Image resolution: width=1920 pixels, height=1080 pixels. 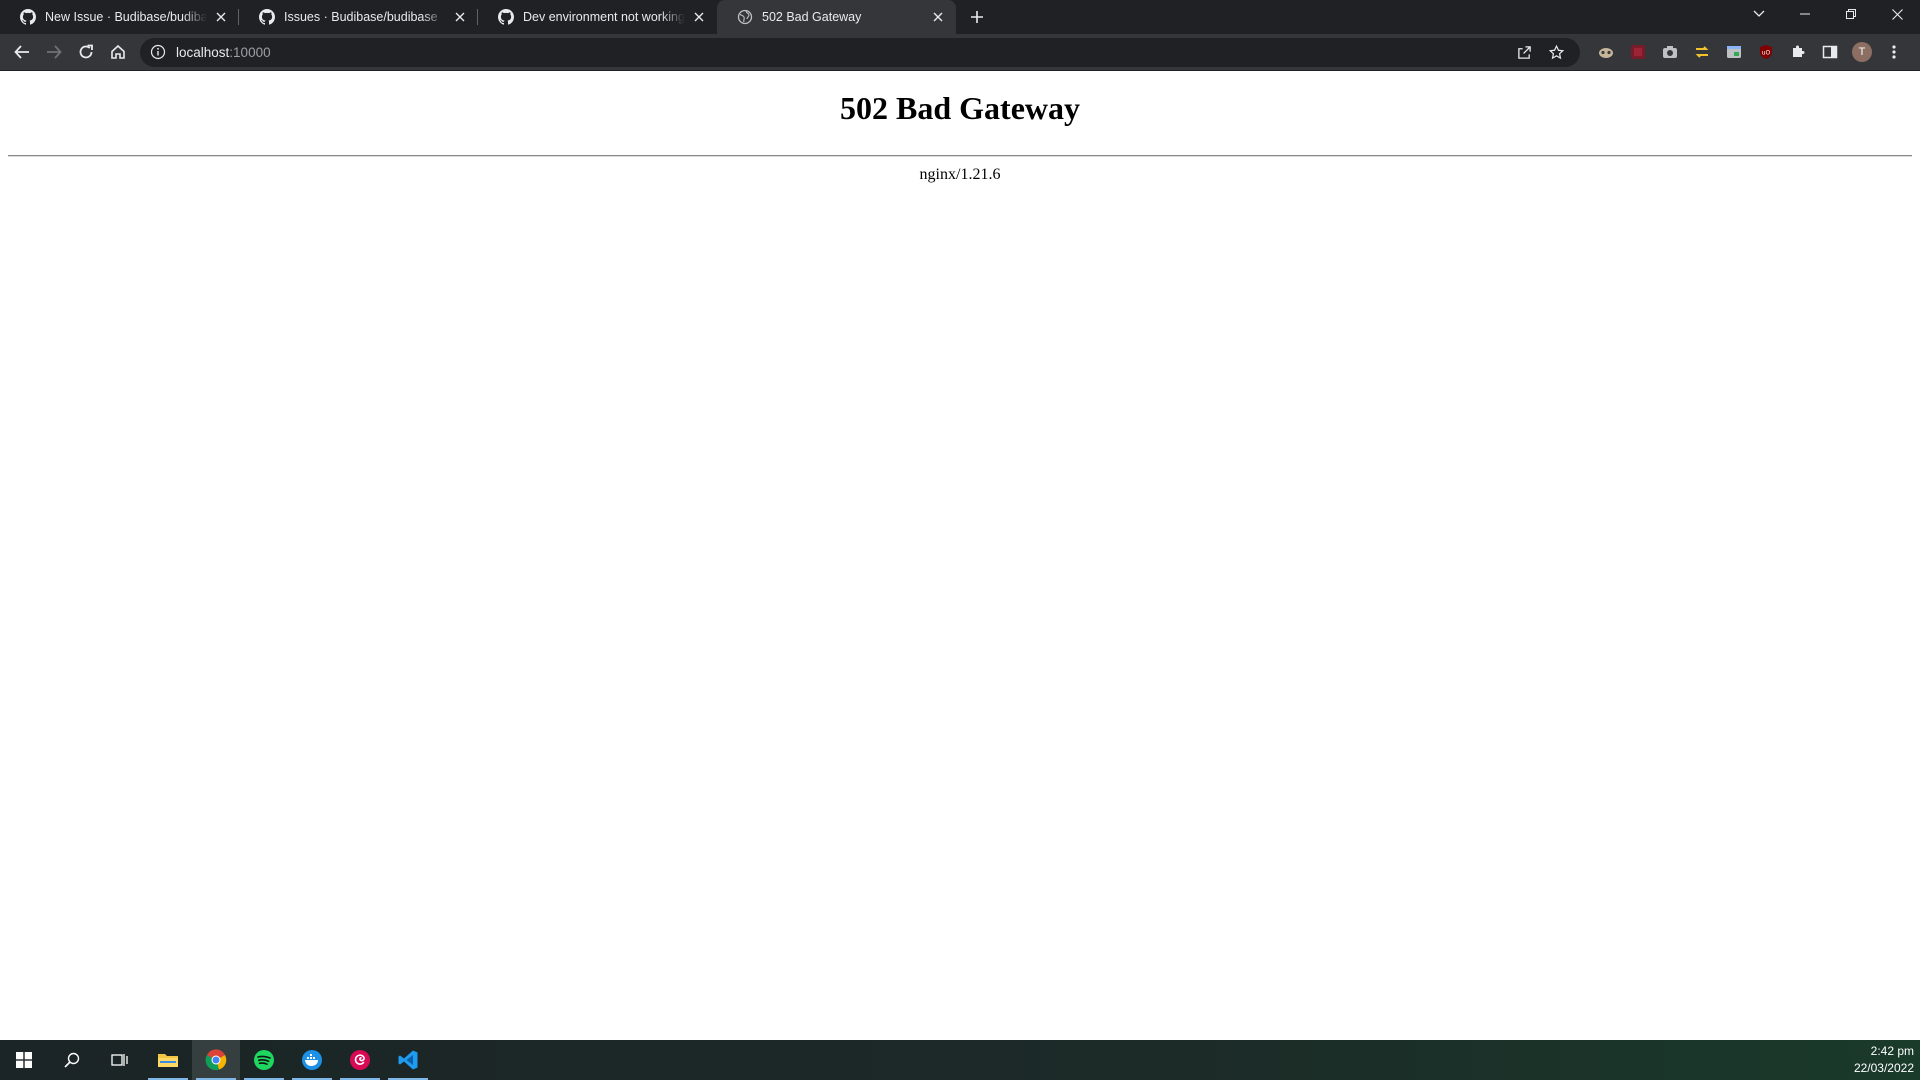 I want to click on chevron-down-icon, so click(x=1759, y=13).